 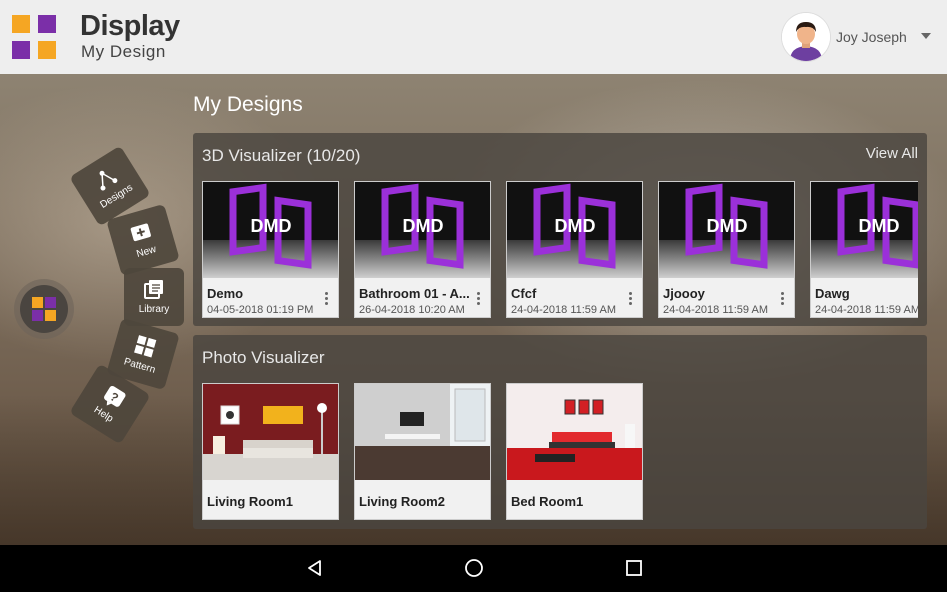 I want to click on photo-card-bed-room1: Bed Room1, so click(x=574, y=451).